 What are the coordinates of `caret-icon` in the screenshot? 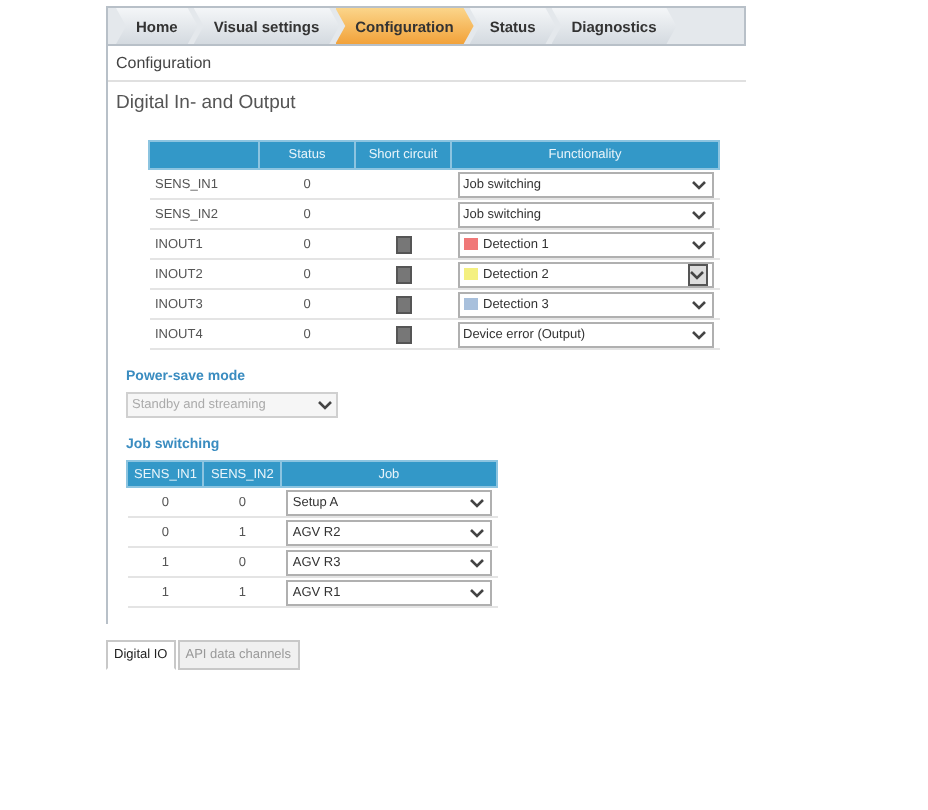 It's located at (324, 405).